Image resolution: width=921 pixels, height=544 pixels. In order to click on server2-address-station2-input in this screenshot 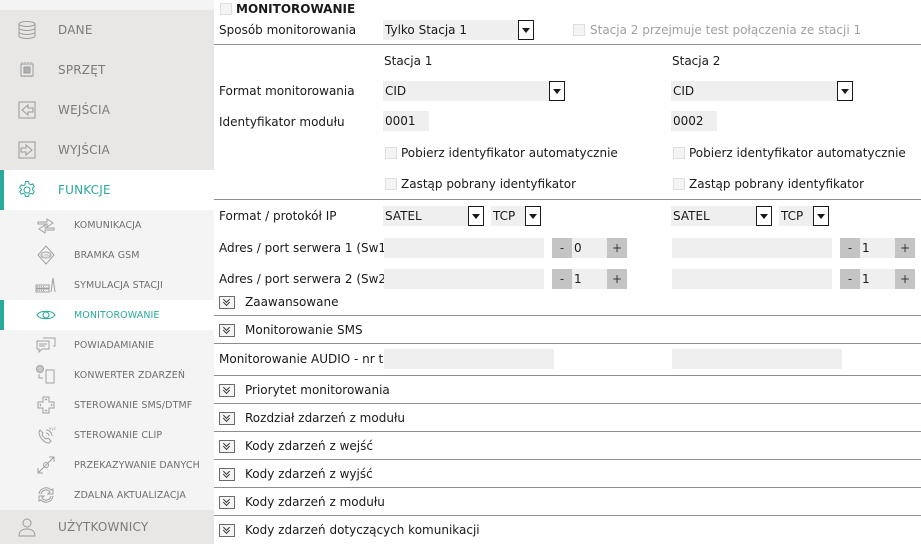, I will do `click(752, 279)`.